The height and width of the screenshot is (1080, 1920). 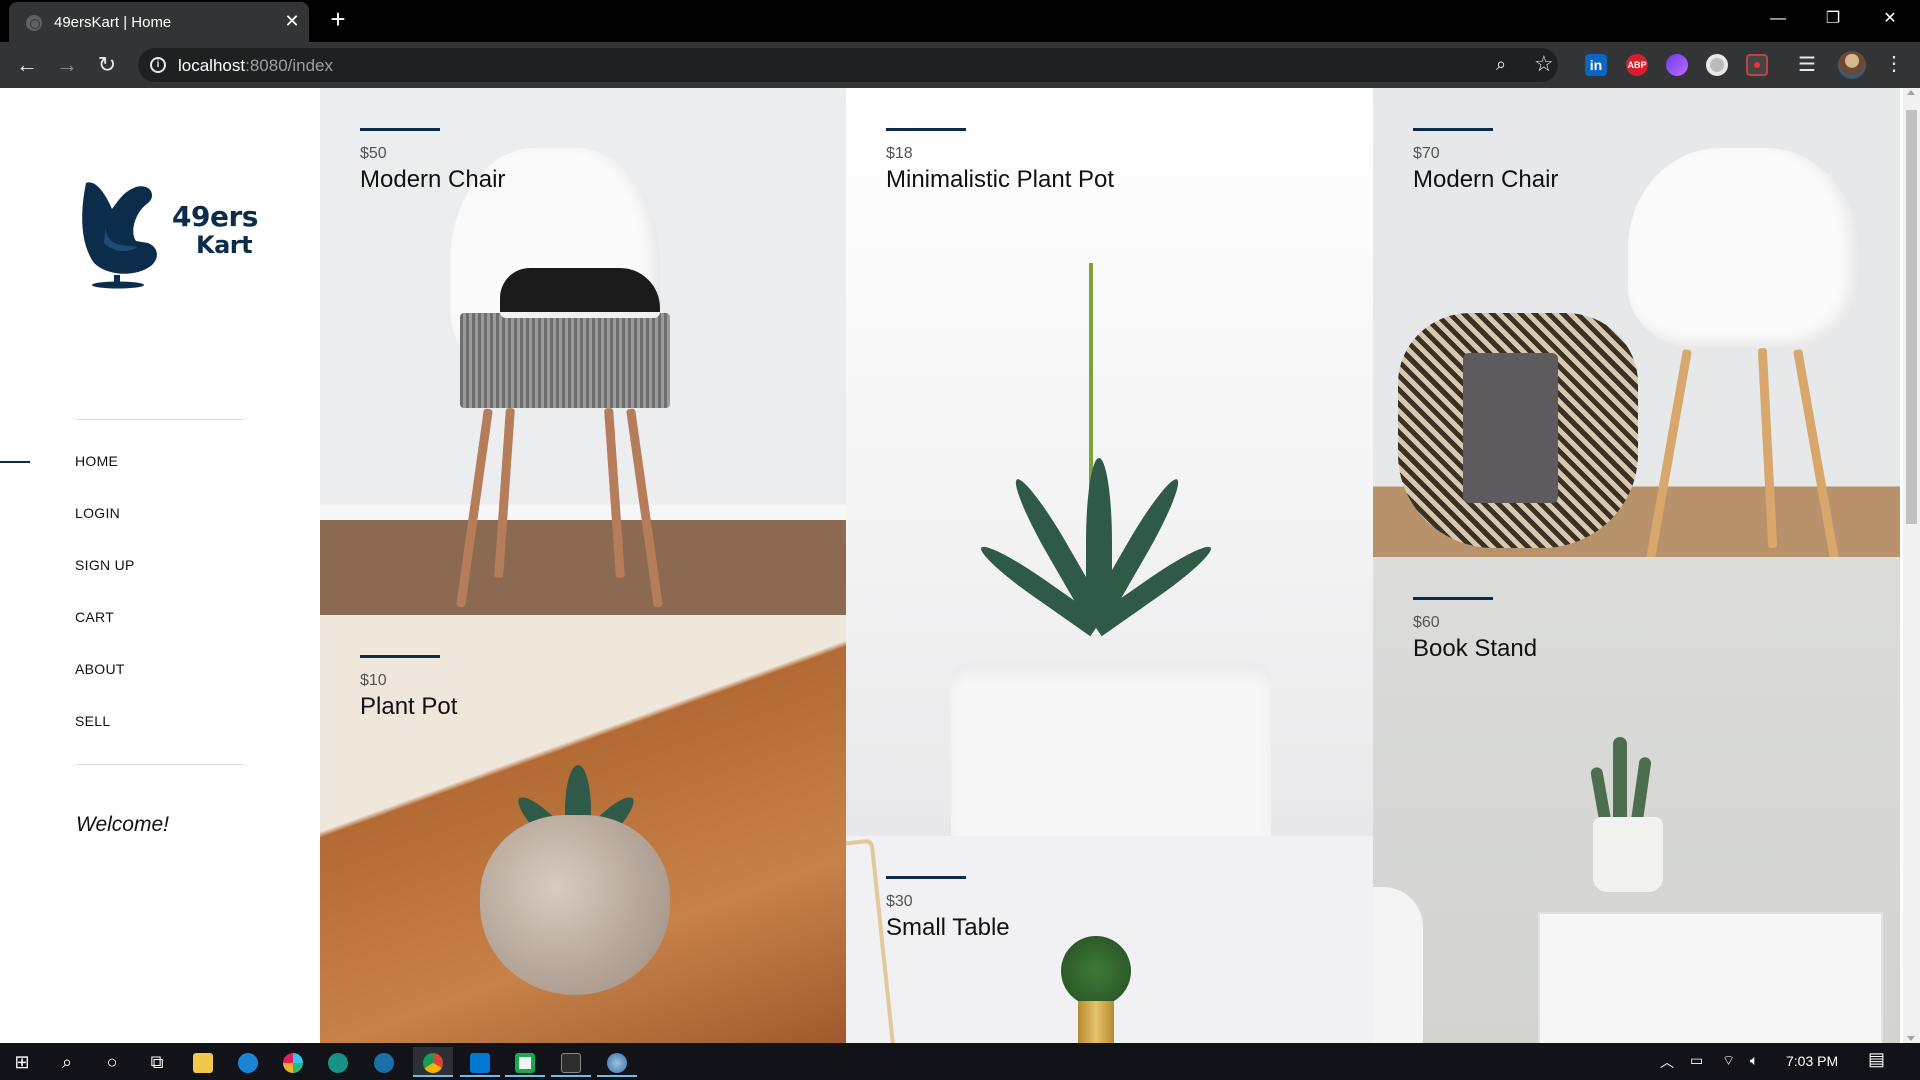 I want to click on nav-login: LOGIN, so click(x=105, y=519).